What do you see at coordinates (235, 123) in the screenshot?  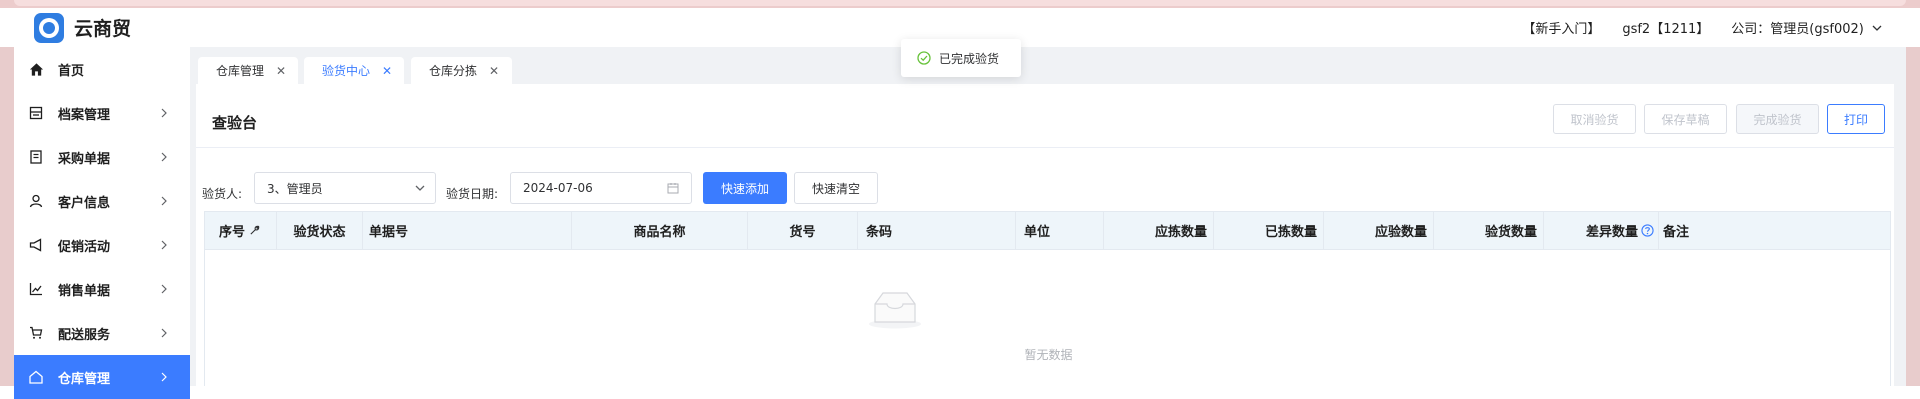 I see `panel-title: 查验台` at bounding box center [235, 123].